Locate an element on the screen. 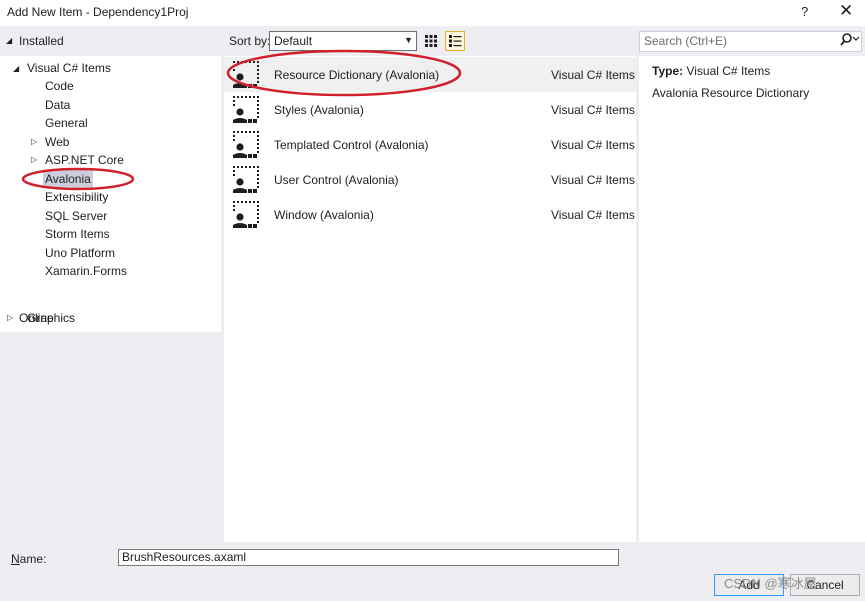  sort-label: Sort by: is located at coordinates (250, 41).